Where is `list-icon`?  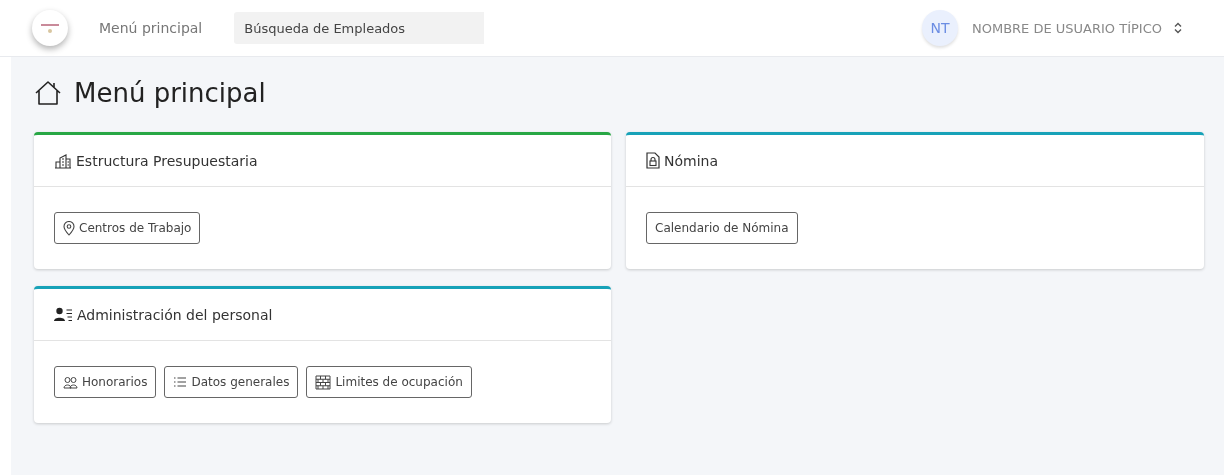
list-icon is located at coordinates (180, 382).